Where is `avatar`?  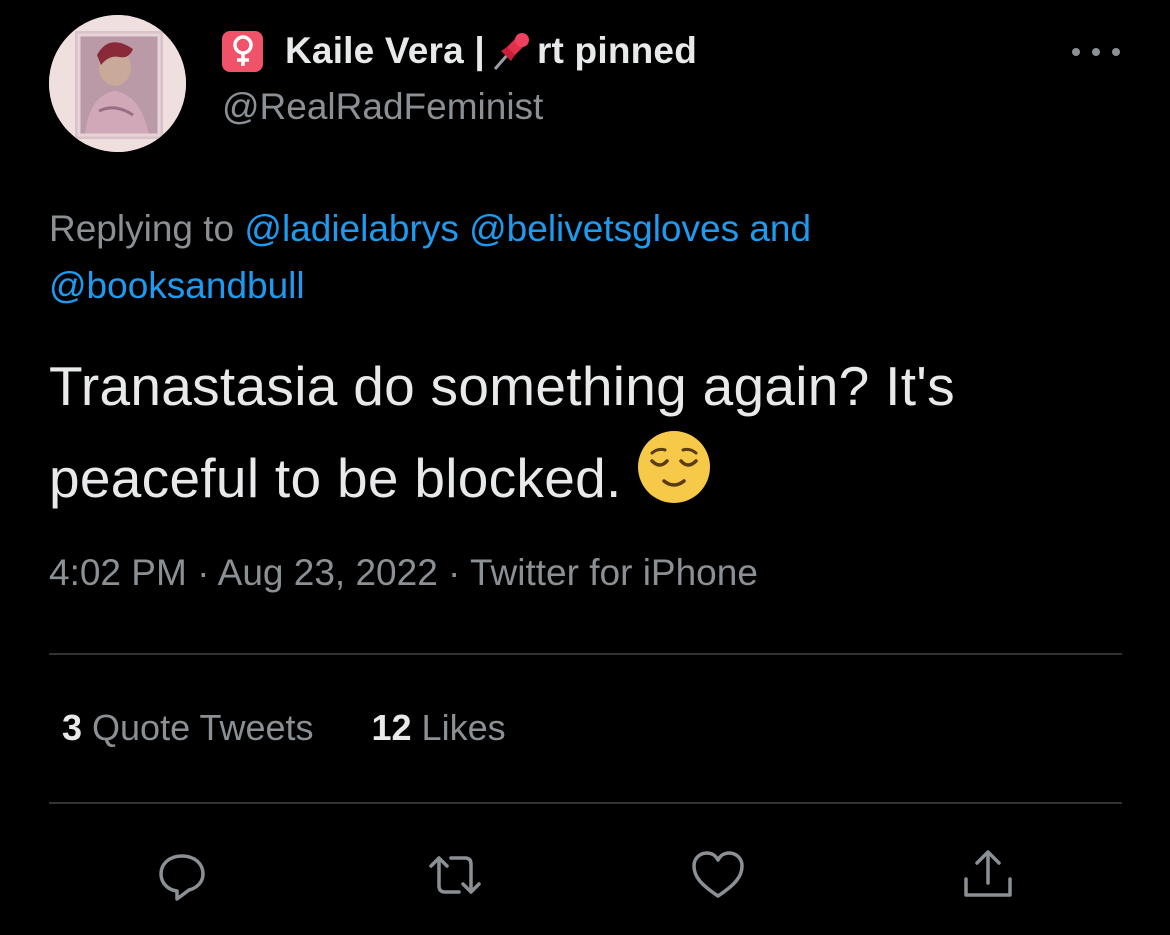
avatar is located at coordinates (117, 83).